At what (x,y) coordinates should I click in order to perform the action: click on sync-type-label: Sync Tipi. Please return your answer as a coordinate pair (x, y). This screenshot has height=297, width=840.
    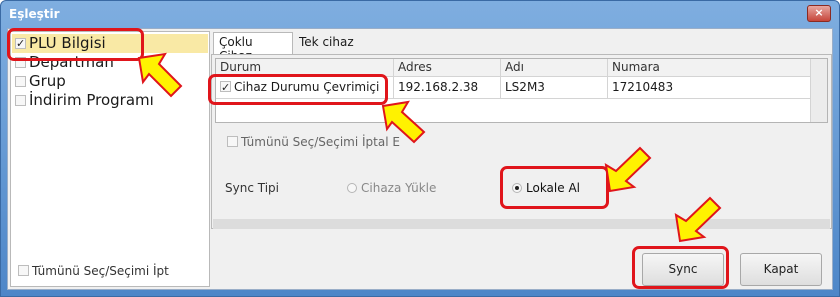
    Looking at the image, I should click on (252, 188).